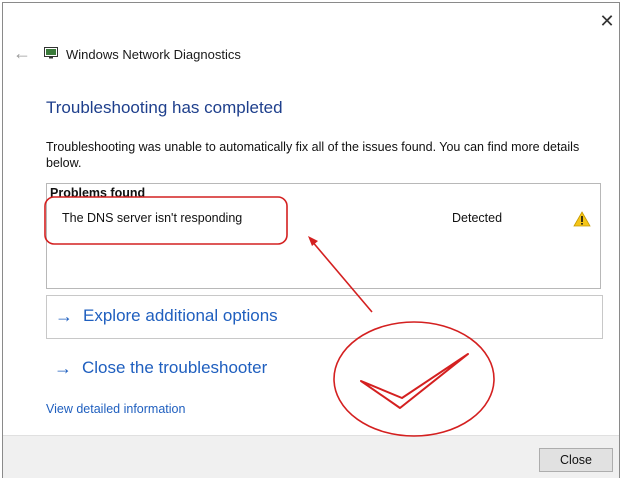 Image resolution: width=624 pixels, height=482 pixels. I want to click on explore-additional-options-button: → Explore additional options, so click(324, 317).